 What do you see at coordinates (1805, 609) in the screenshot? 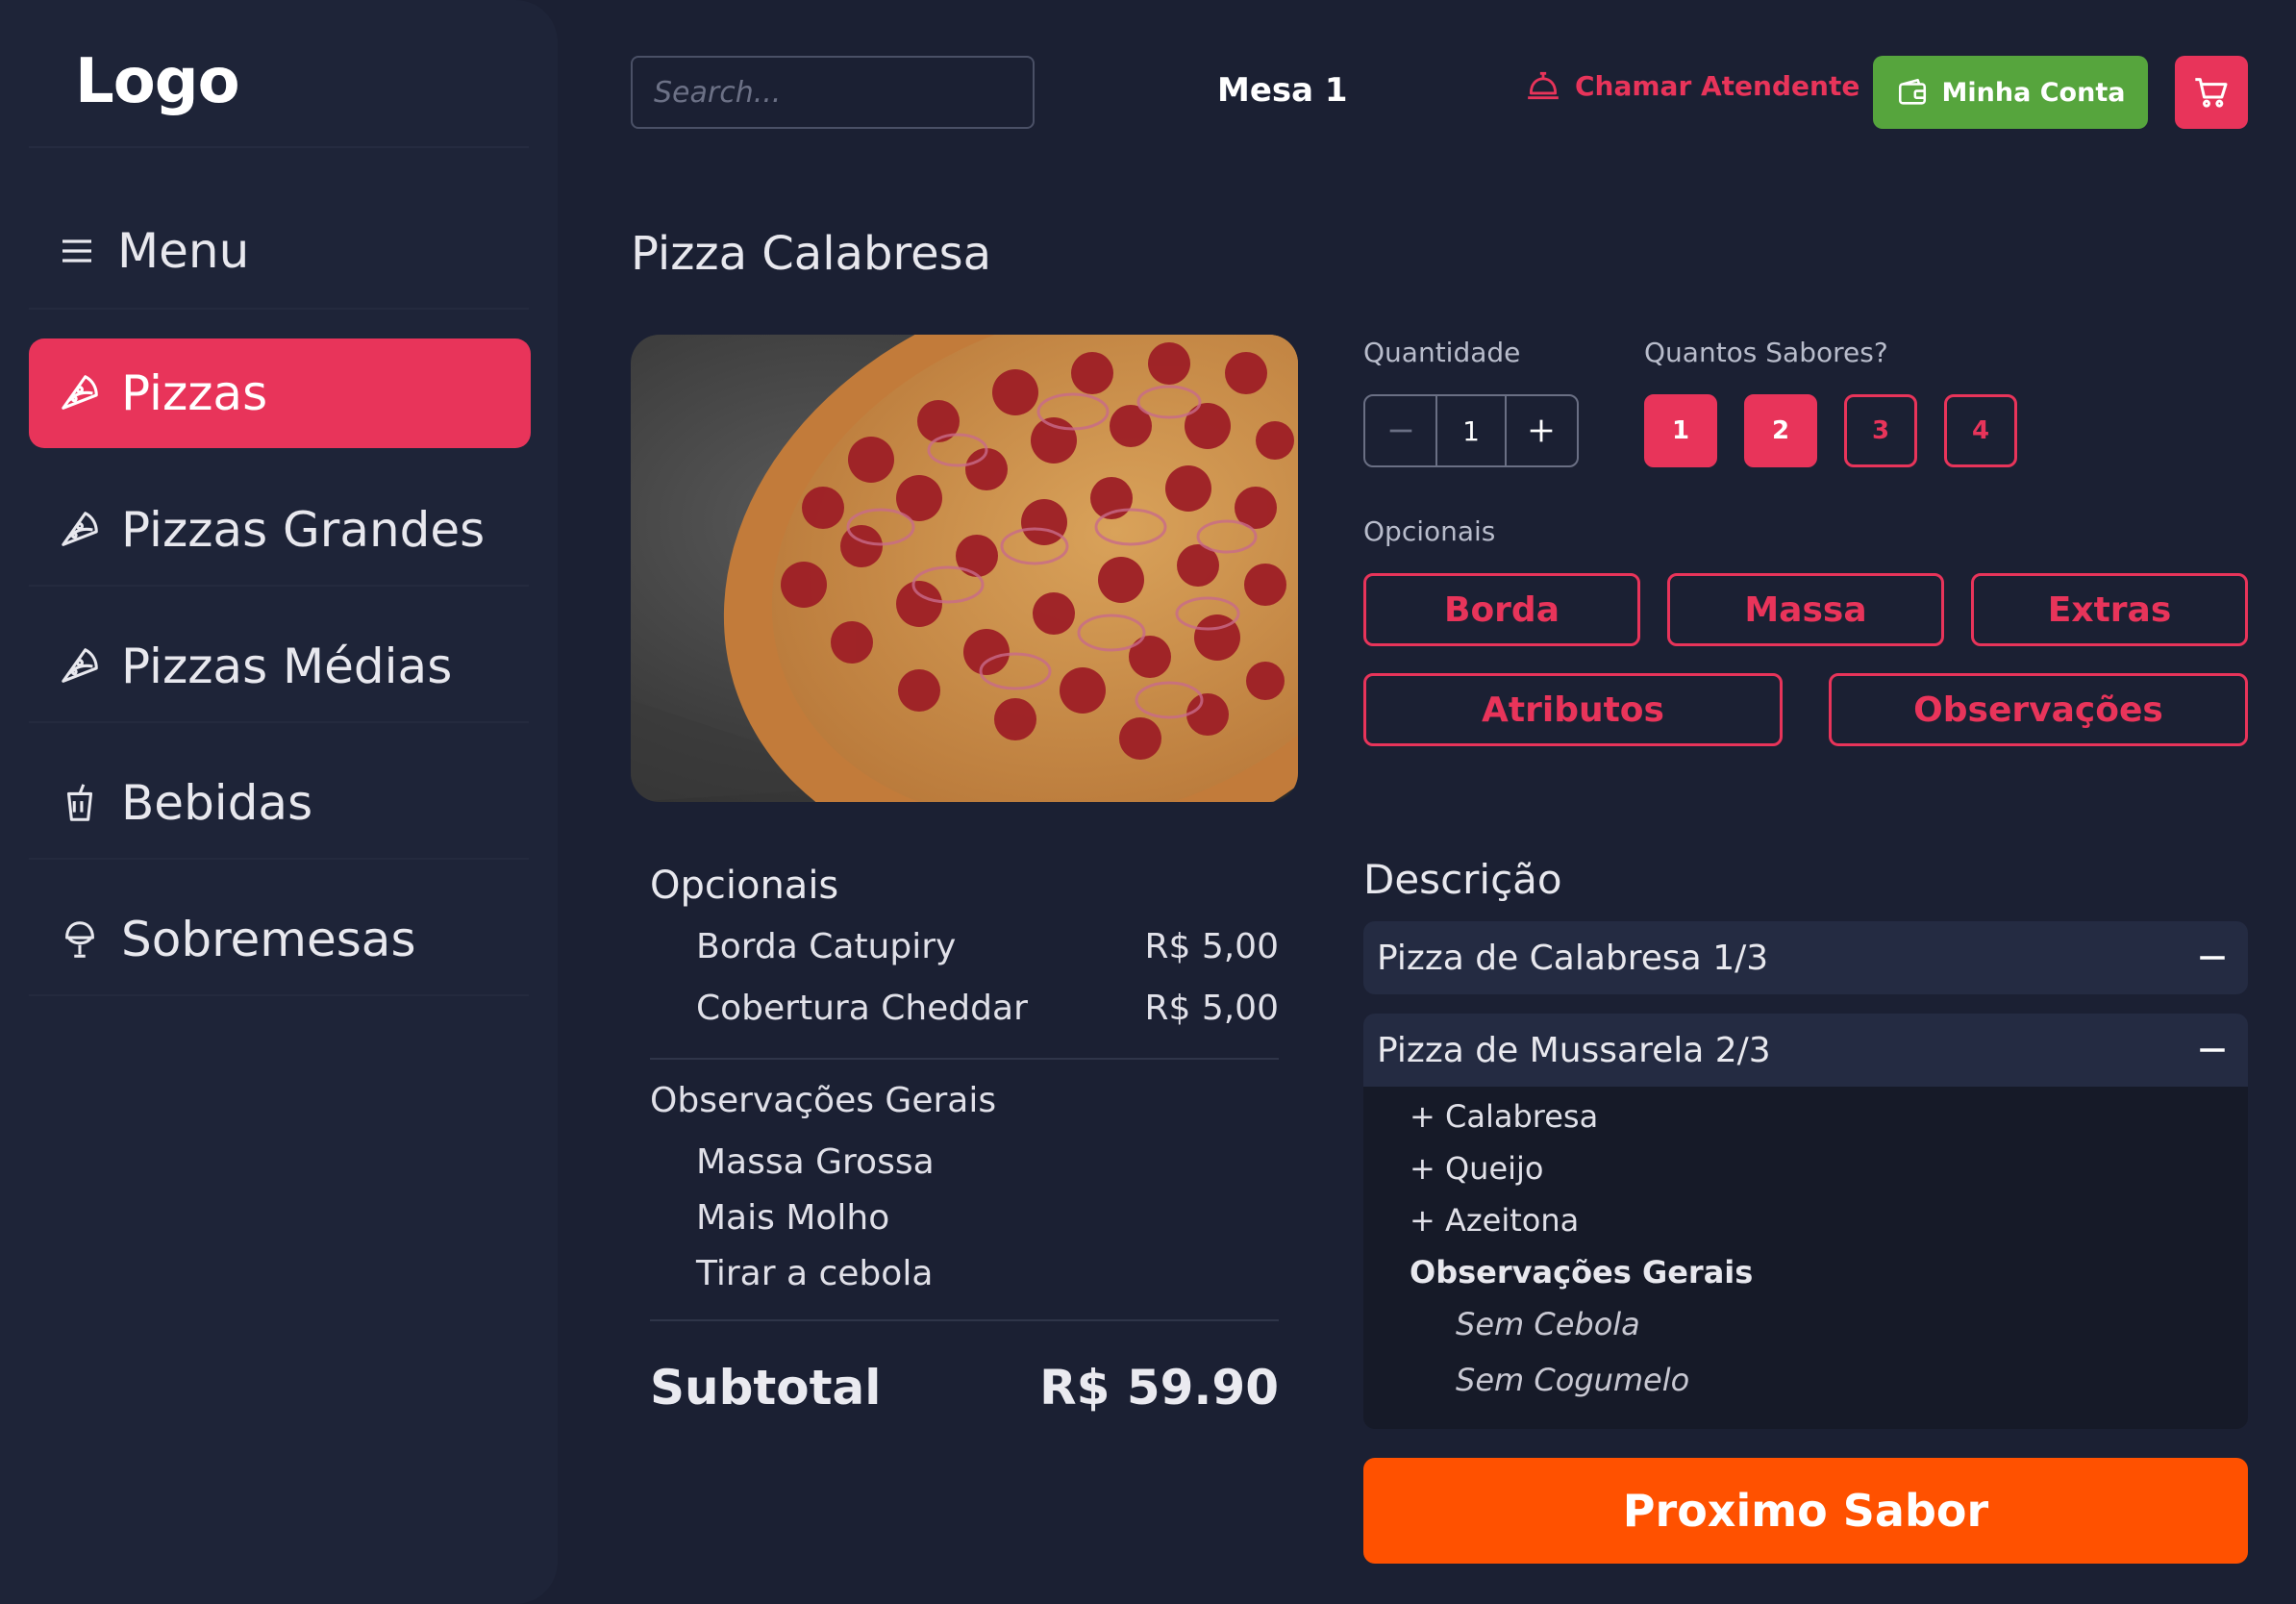
I see `massa-button: Massa` at bounding box center [1805, 609].